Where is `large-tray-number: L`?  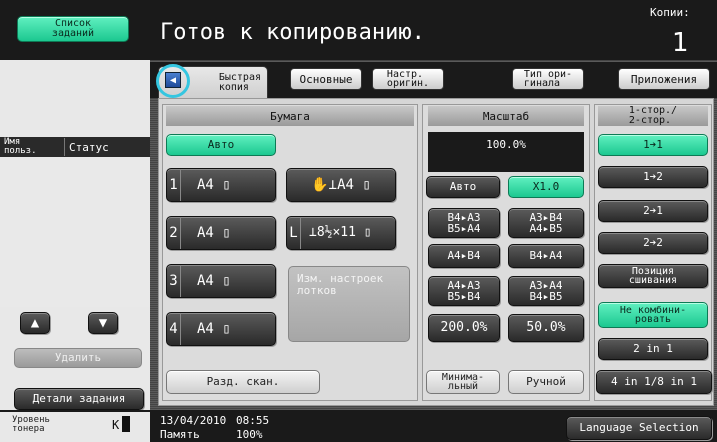 large-tray-number: L is located at coordinates (294, 233).